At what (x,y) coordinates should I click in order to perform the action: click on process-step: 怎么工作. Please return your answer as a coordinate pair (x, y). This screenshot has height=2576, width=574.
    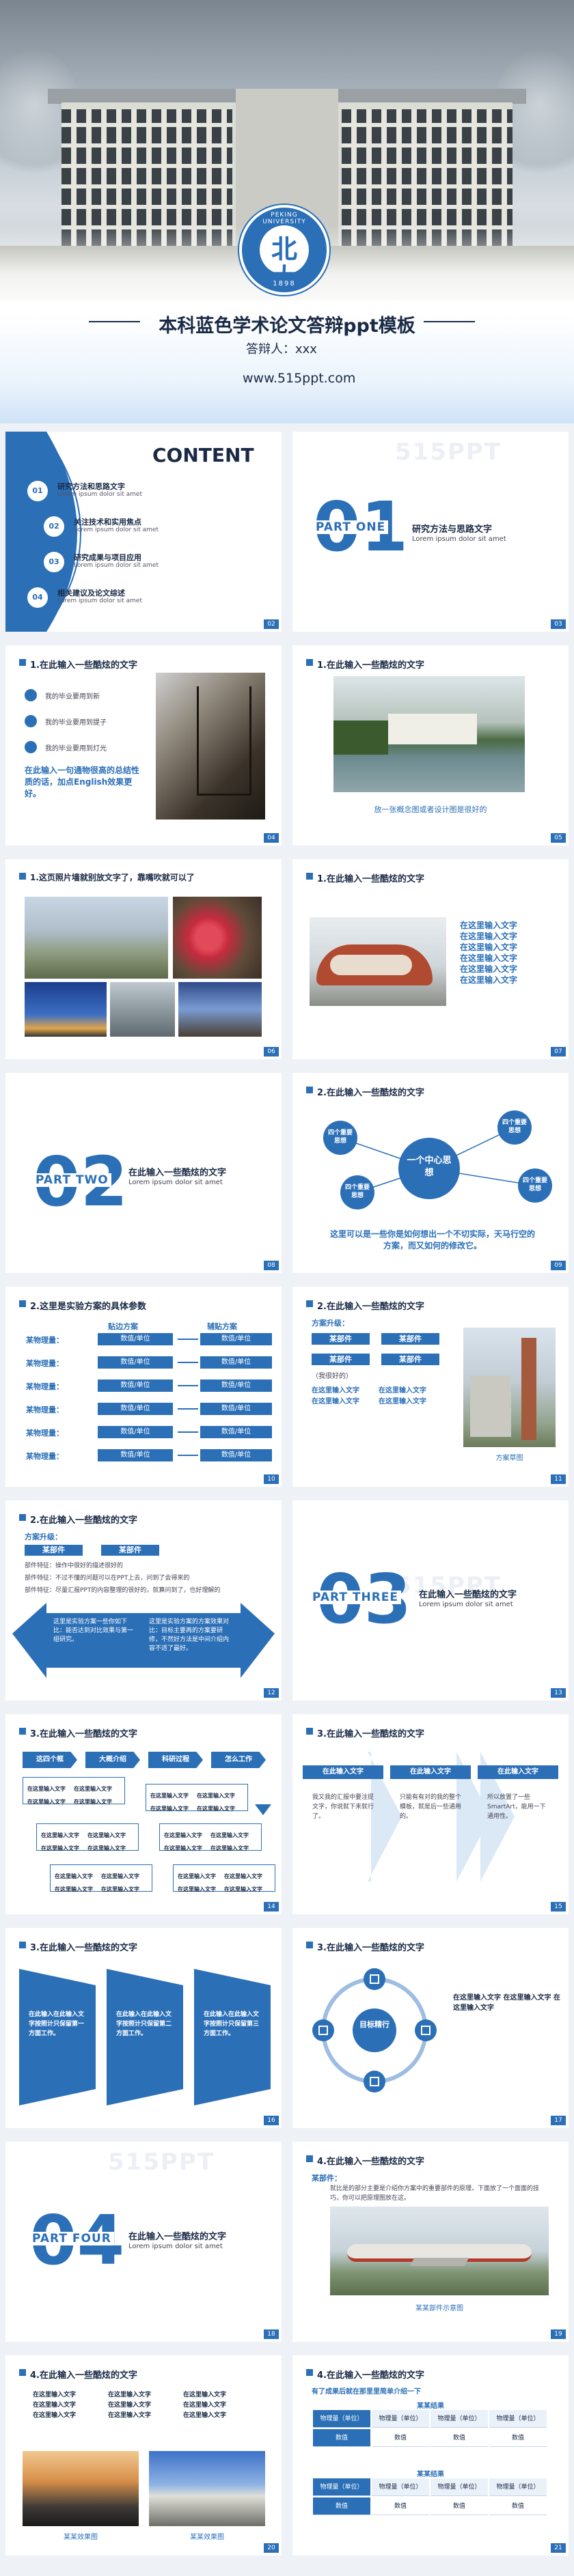
    Looking at the image, I should click on (238, 1760).